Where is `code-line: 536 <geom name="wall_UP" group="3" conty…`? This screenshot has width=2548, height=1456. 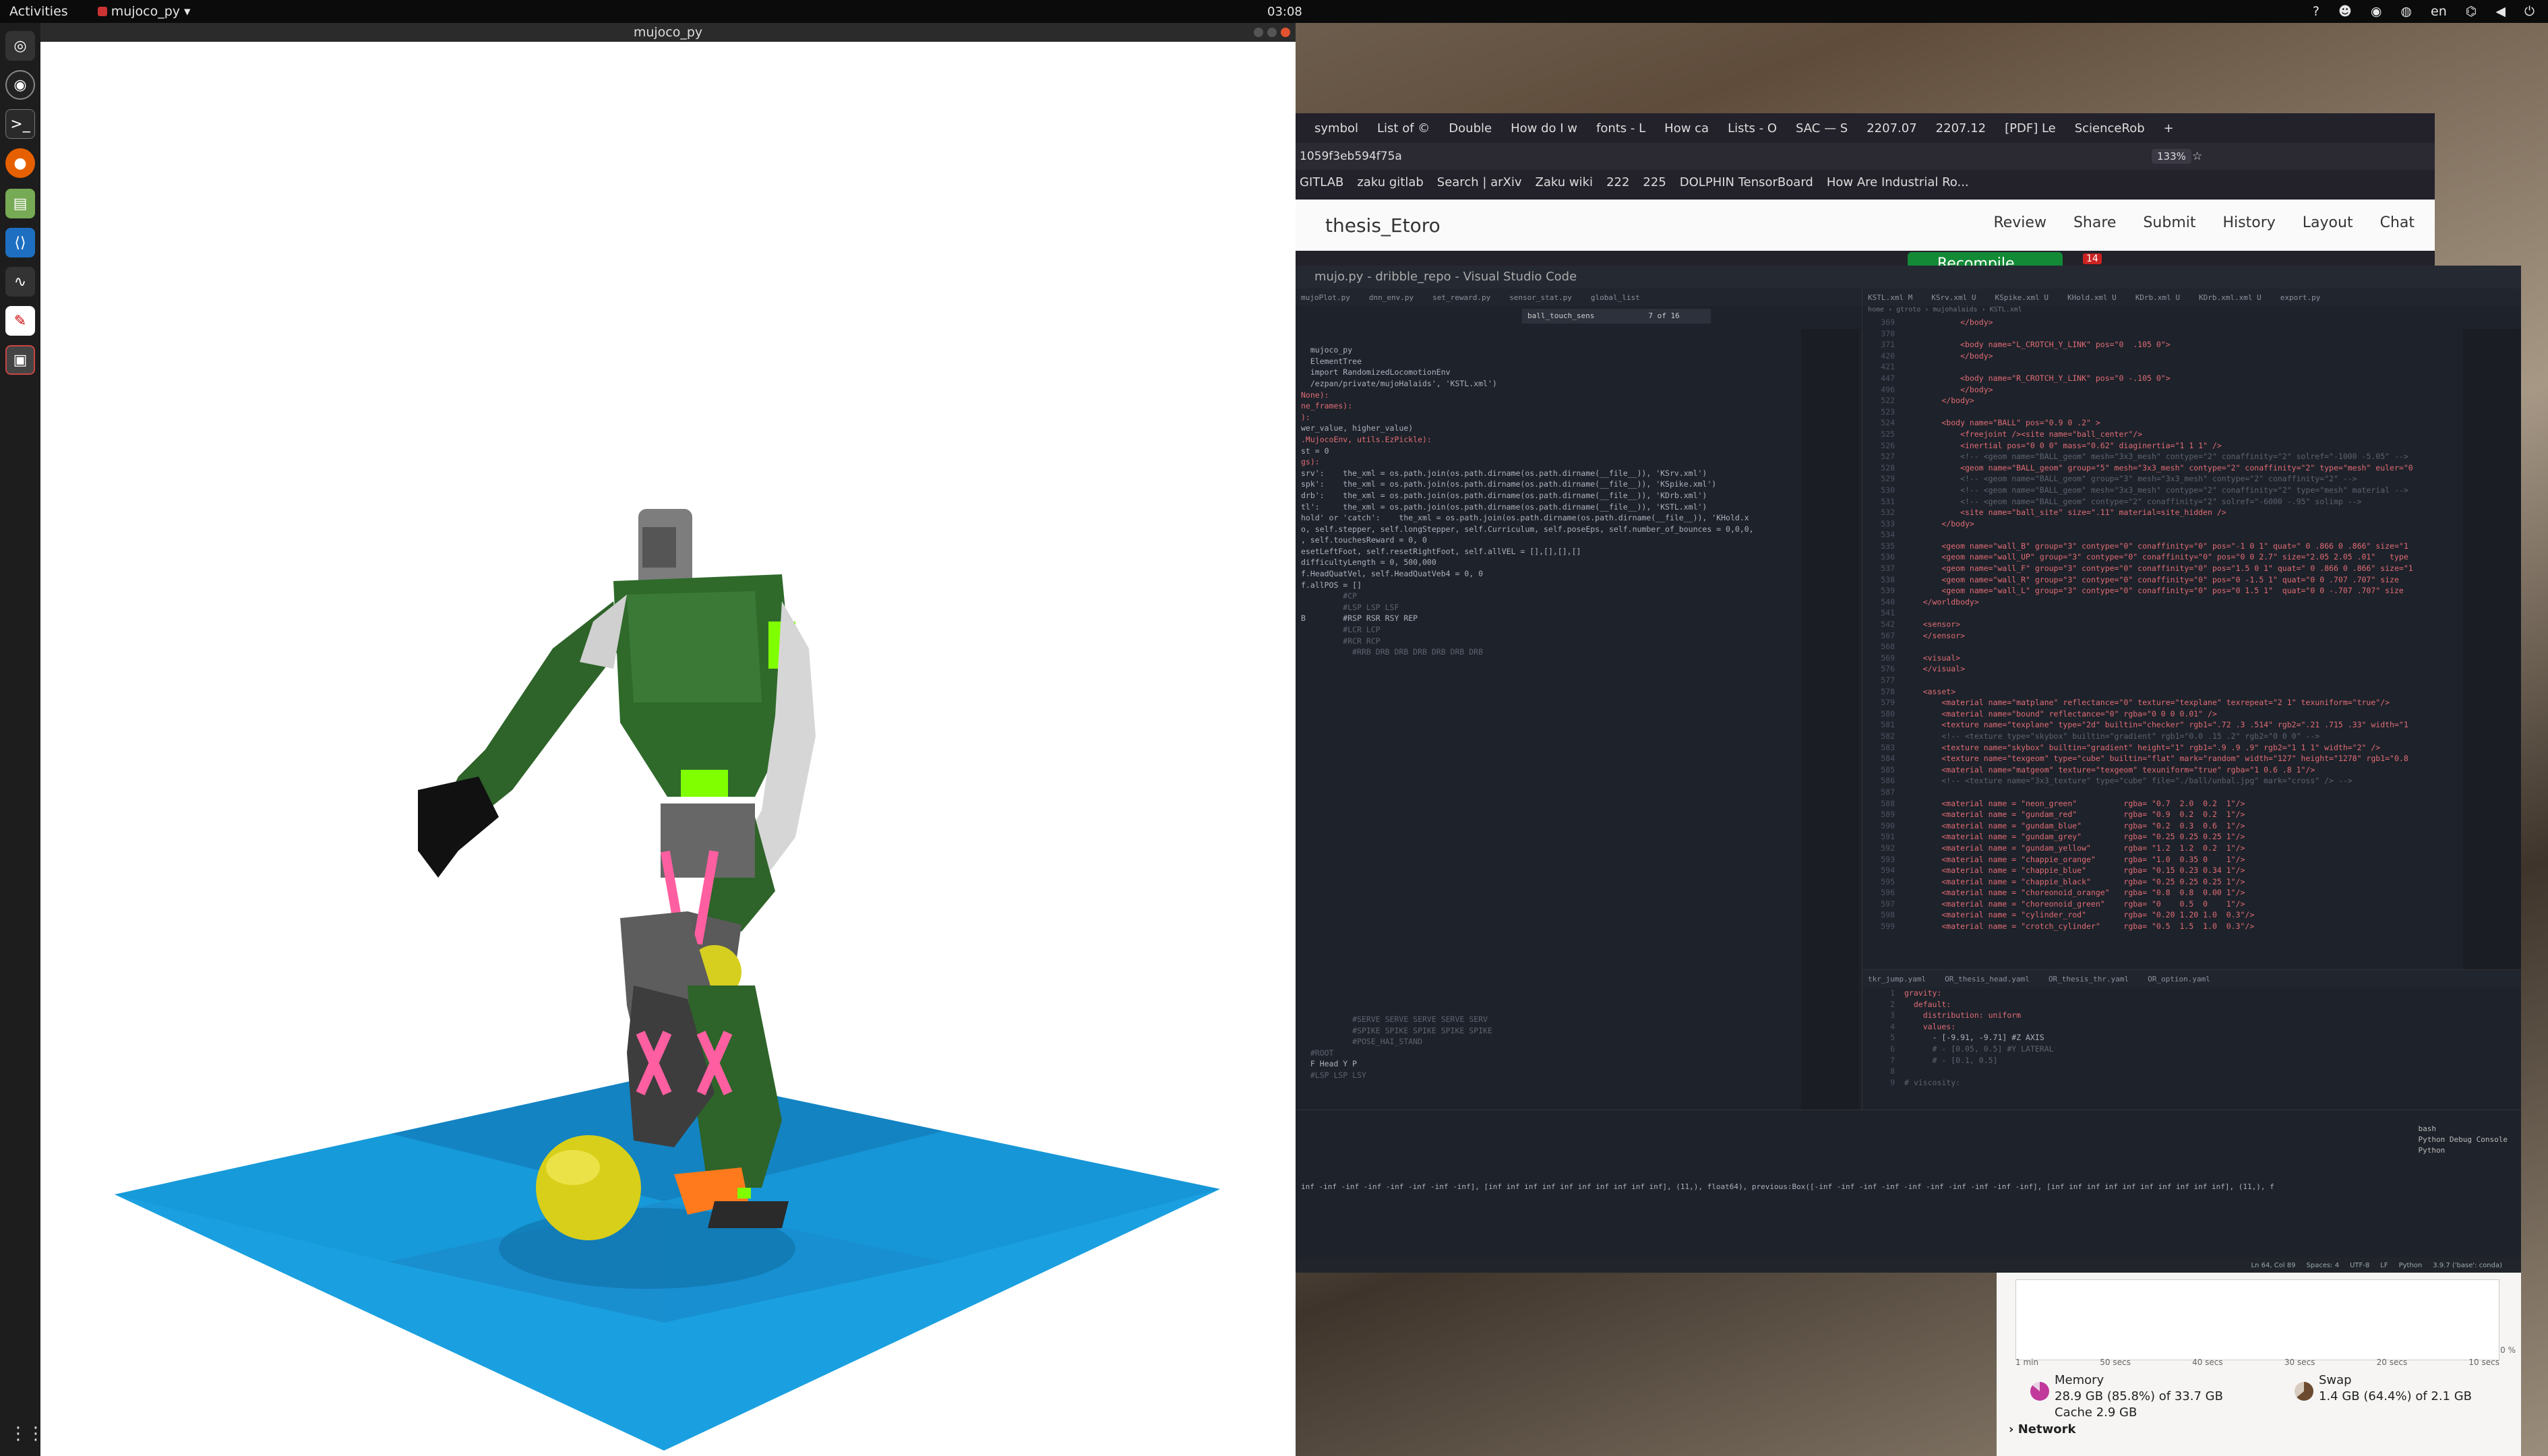
code-line: 536 <geom name="wall_UP" group="3" conty… is located at coordinates (2194, 557).